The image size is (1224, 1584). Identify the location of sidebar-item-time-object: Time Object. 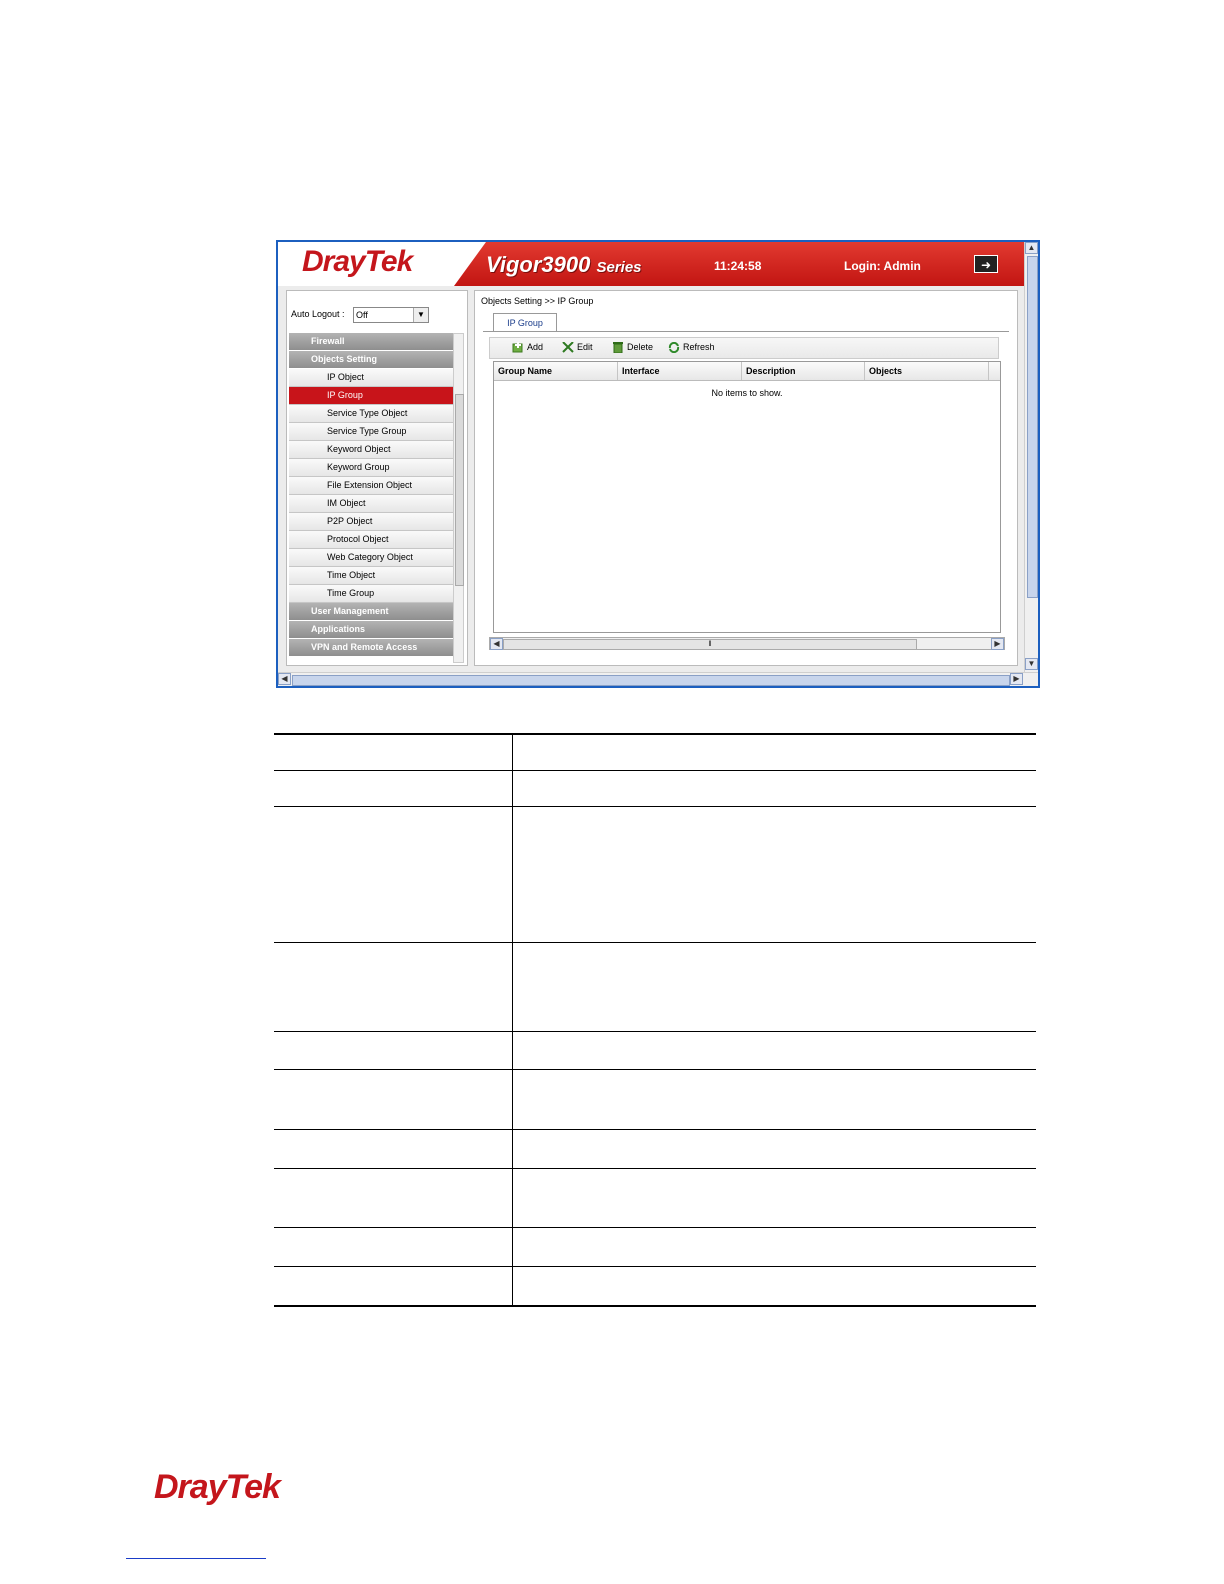
(371, 576).